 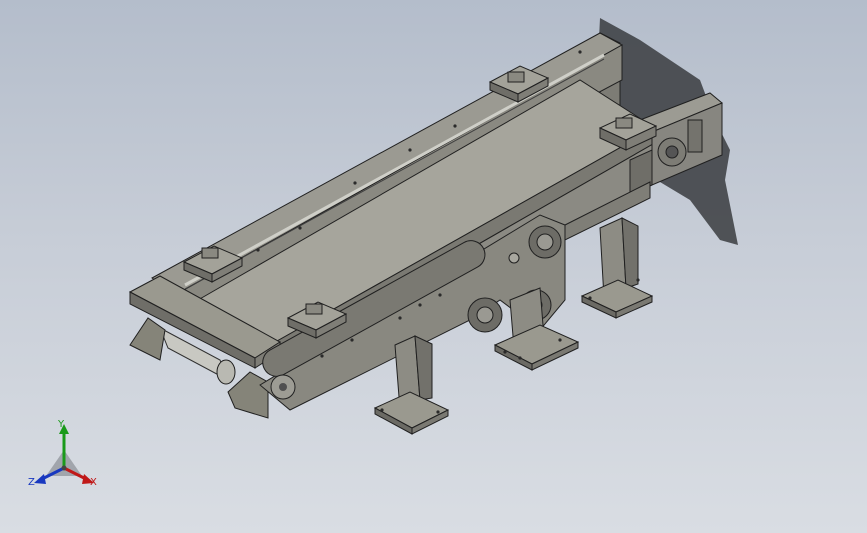 What do you see at coordinates (536, 344) in the screenshot?
I see `leg-foot-middle` at bounding box center [536, 344].